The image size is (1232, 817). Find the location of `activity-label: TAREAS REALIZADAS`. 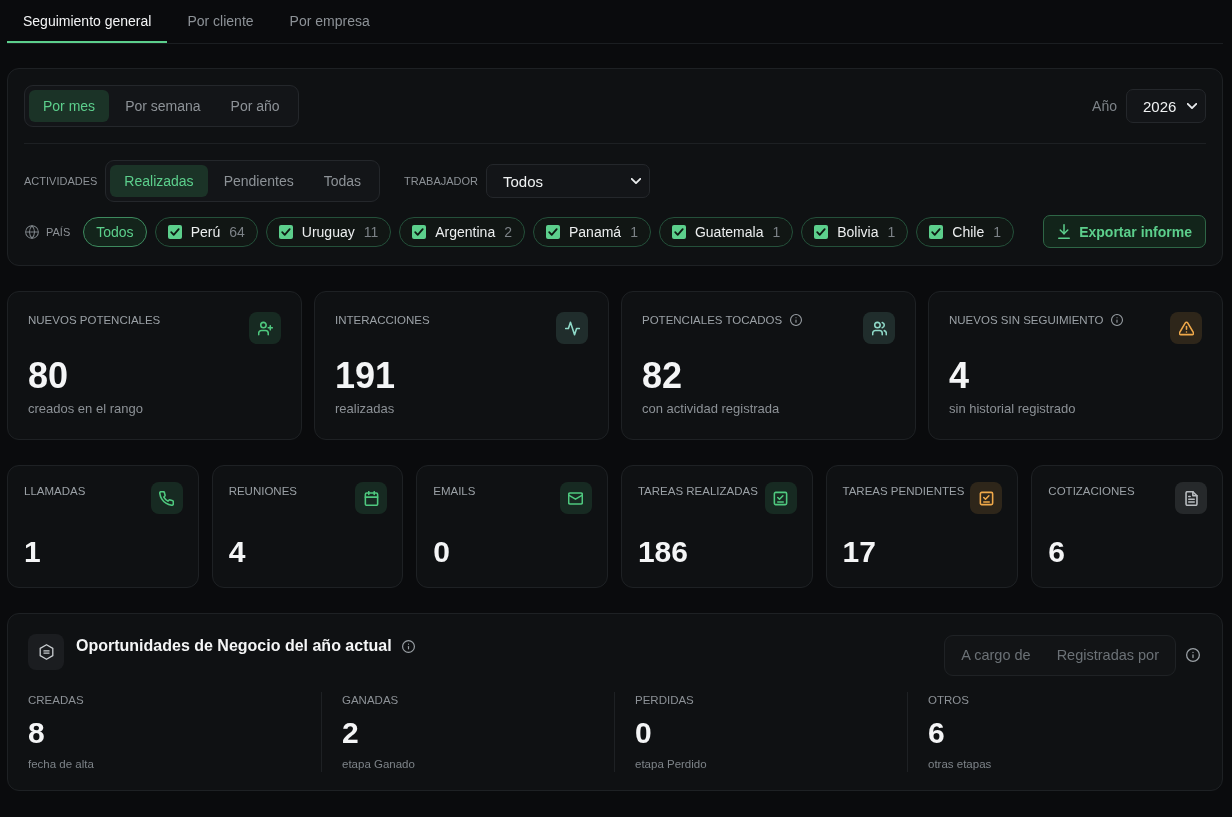

activity-label: TAREAS REALIZADAS is located at coordinates (697, 491).